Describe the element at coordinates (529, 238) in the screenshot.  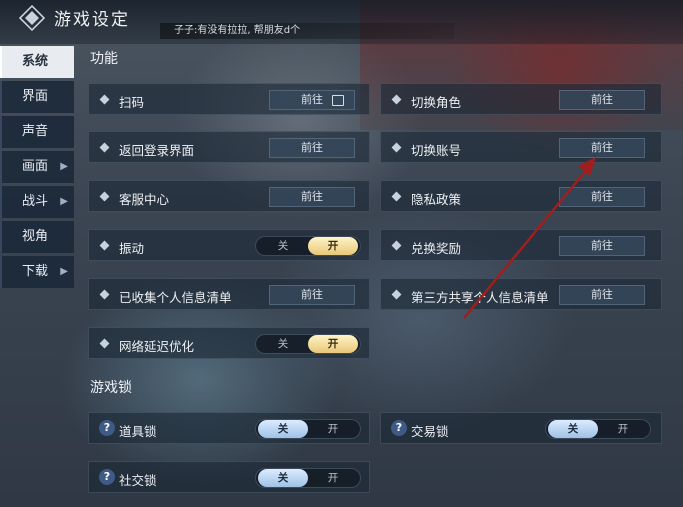
I see `annotation-arrow-icon` at that location.